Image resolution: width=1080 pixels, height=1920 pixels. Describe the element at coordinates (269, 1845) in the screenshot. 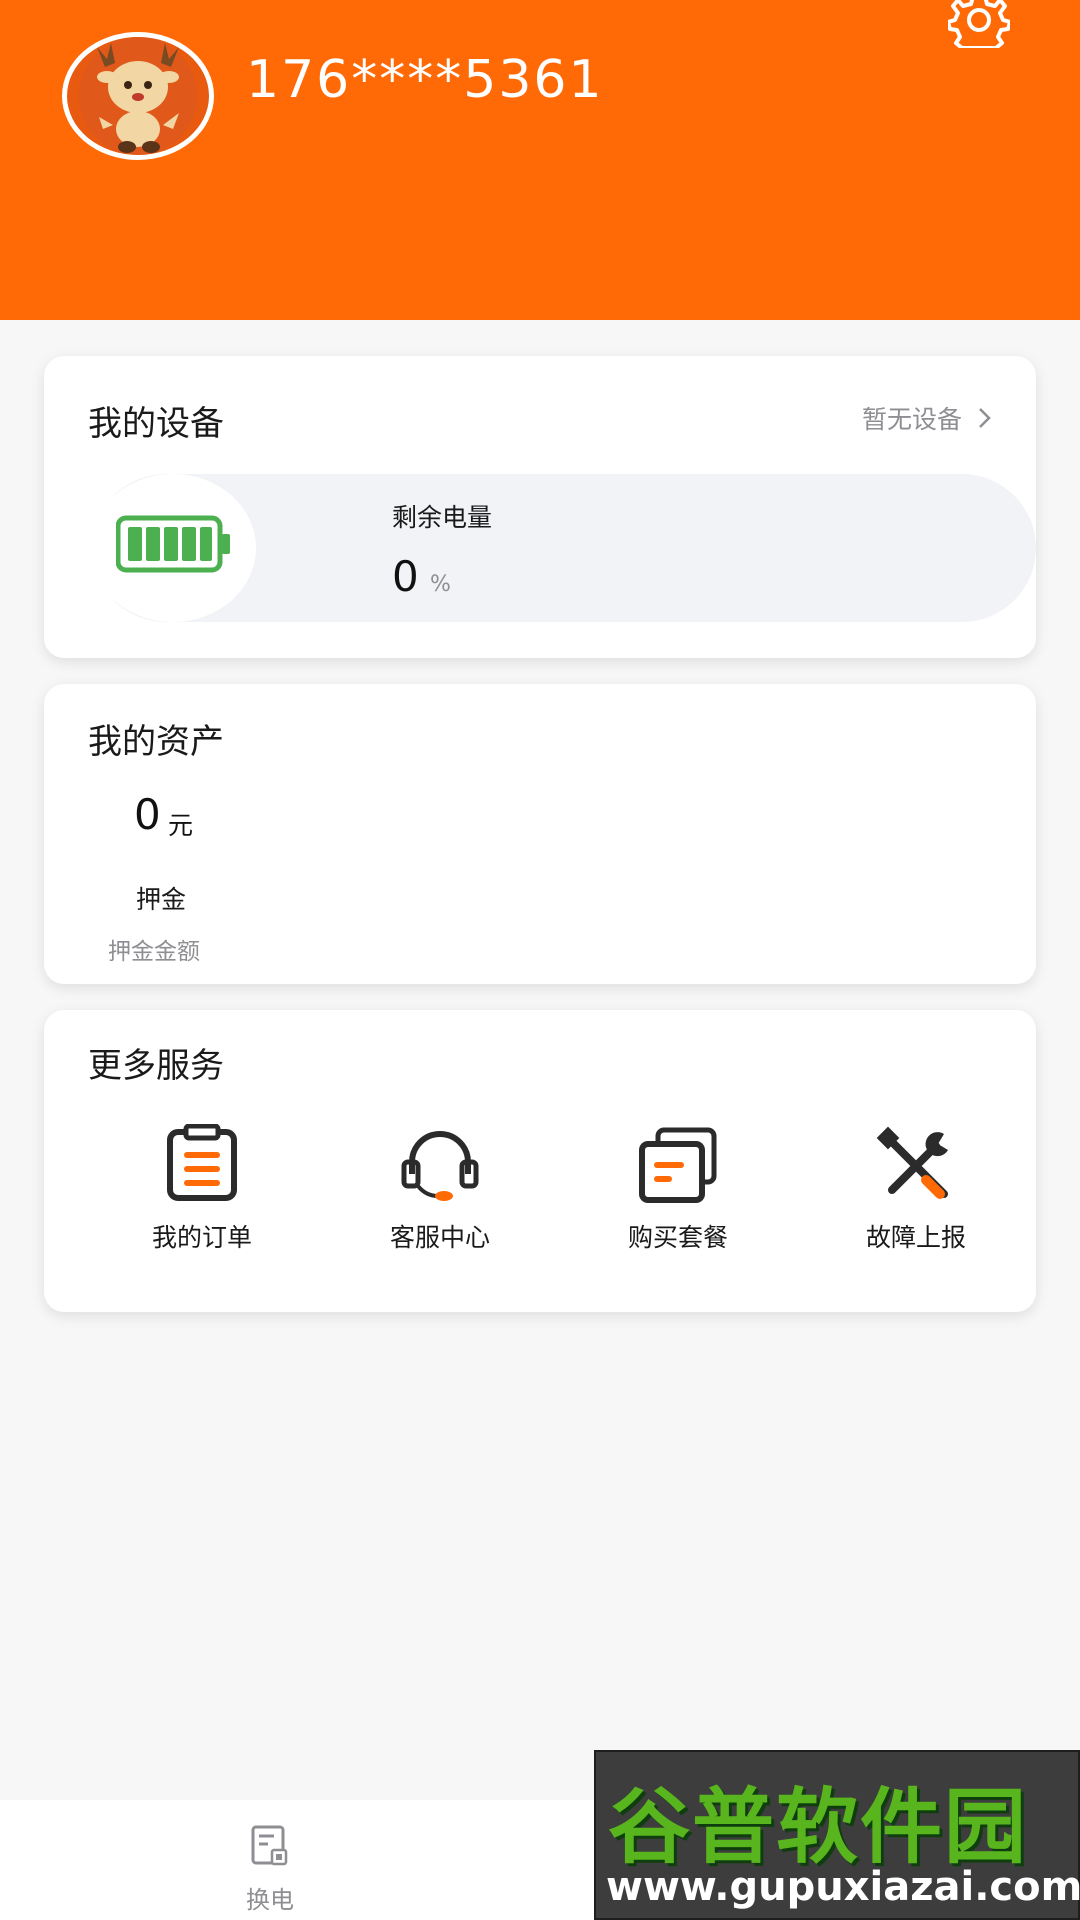

I see `swap-battery-icon` at that location.